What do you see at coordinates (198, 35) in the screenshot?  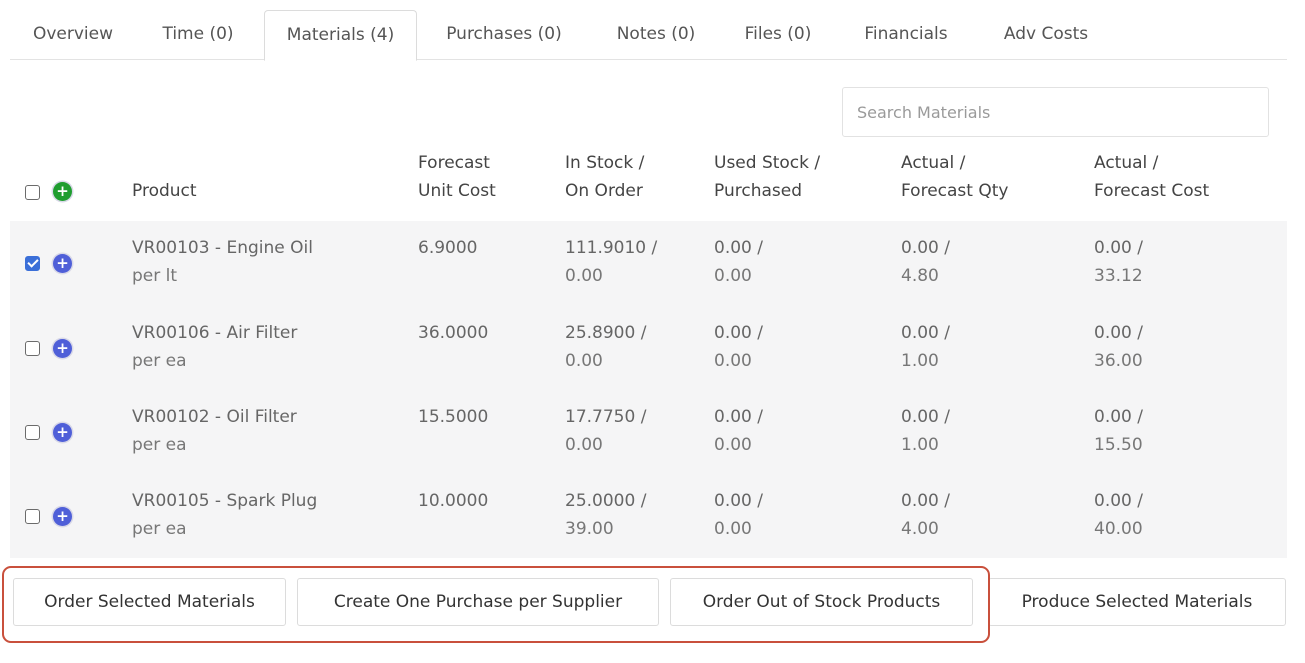 I see `tab-time: Time (0)` at bounding box center [198, 35].